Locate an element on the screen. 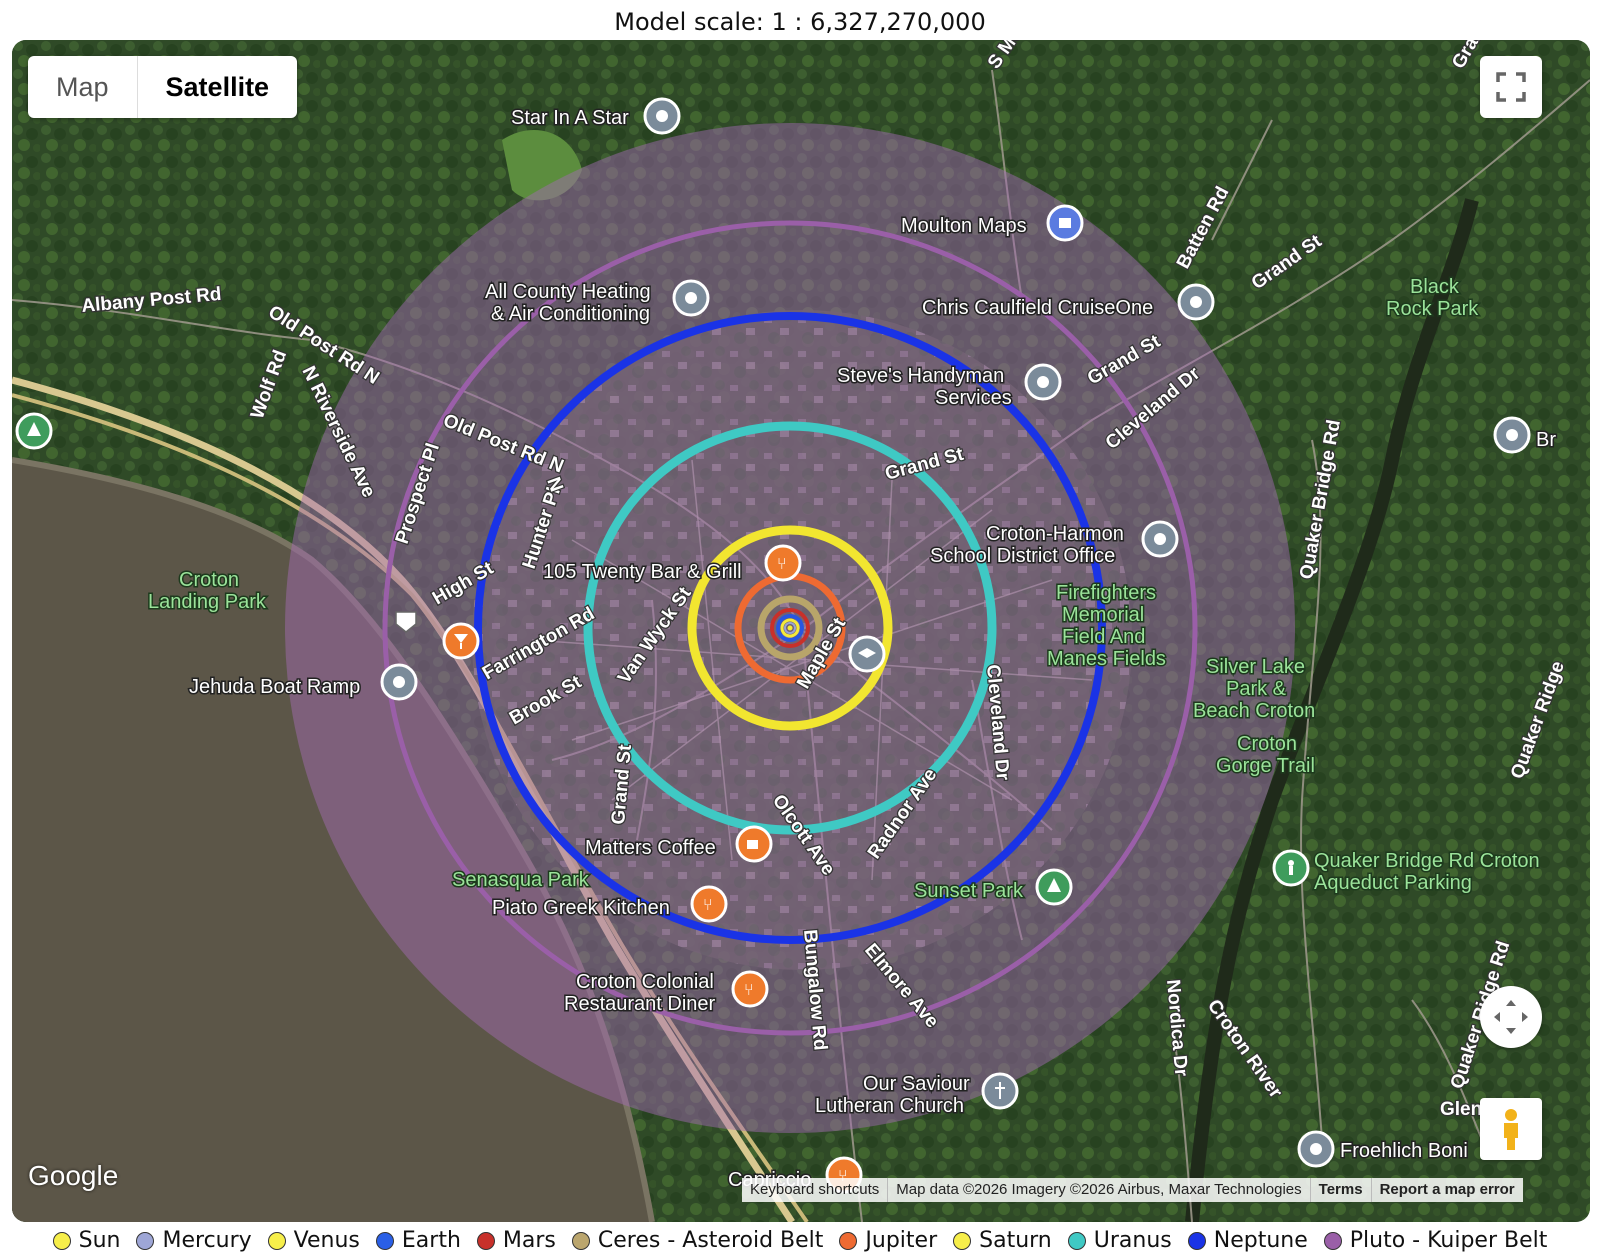  pluto-swatch is located at coordinates (1332, 1240).